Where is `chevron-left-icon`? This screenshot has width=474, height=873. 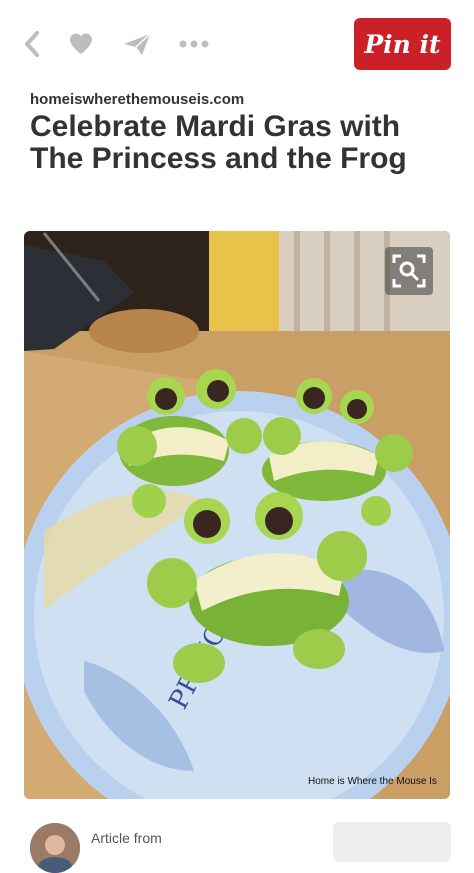
chevron-left-icon is located at coordinates (32, 44).